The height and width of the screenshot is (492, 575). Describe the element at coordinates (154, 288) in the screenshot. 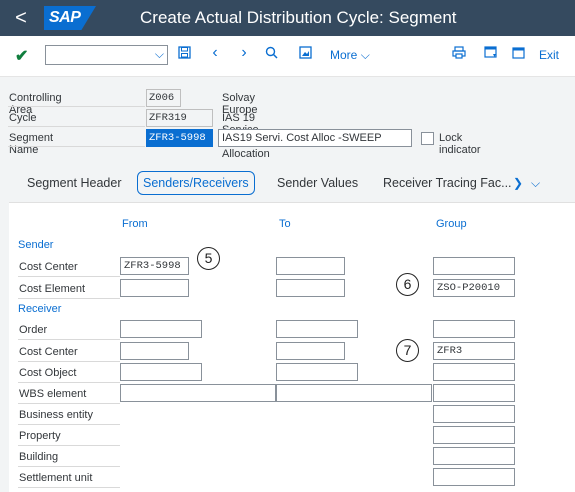

I see `cost-element-from` at that location.